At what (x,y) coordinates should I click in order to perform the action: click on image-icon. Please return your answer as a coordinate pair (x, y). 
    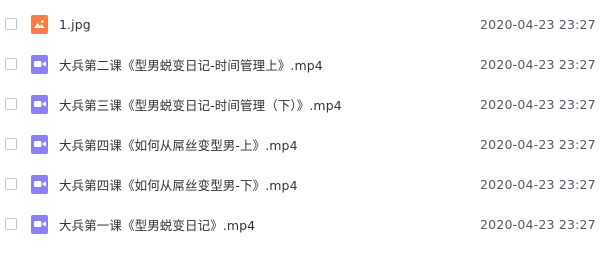
    Looking at the image, I should click on (39, 24).